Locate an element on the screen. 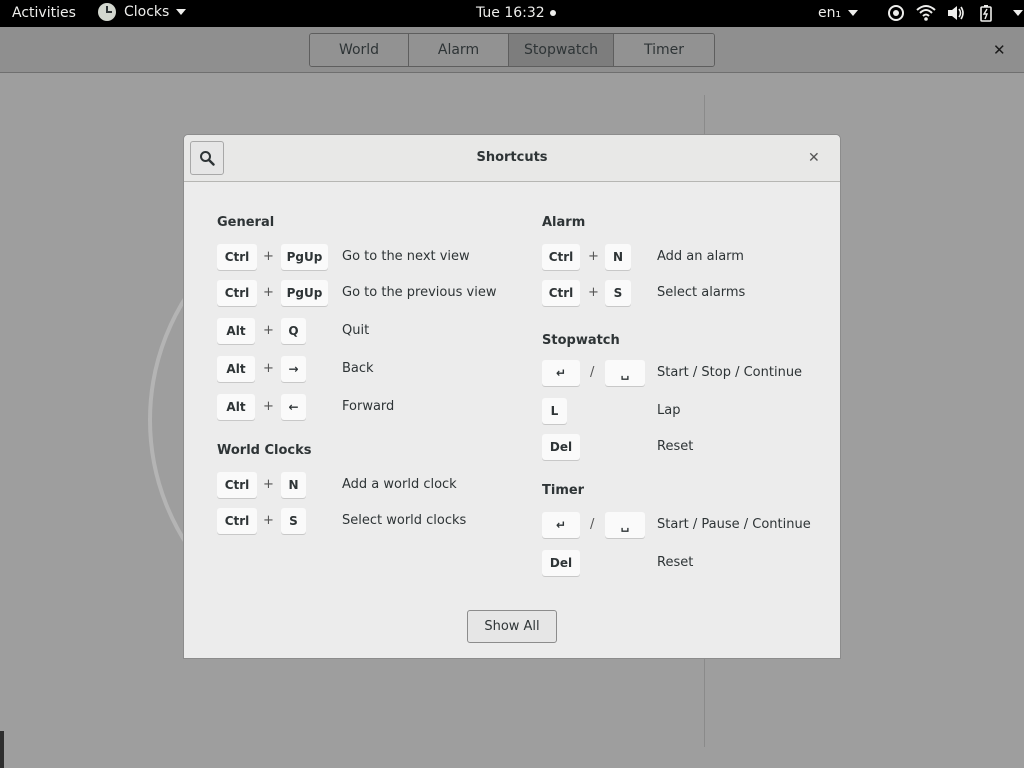  shortcut-row: Ctrl + N Add an alarm is located at coordinates (687, 257).